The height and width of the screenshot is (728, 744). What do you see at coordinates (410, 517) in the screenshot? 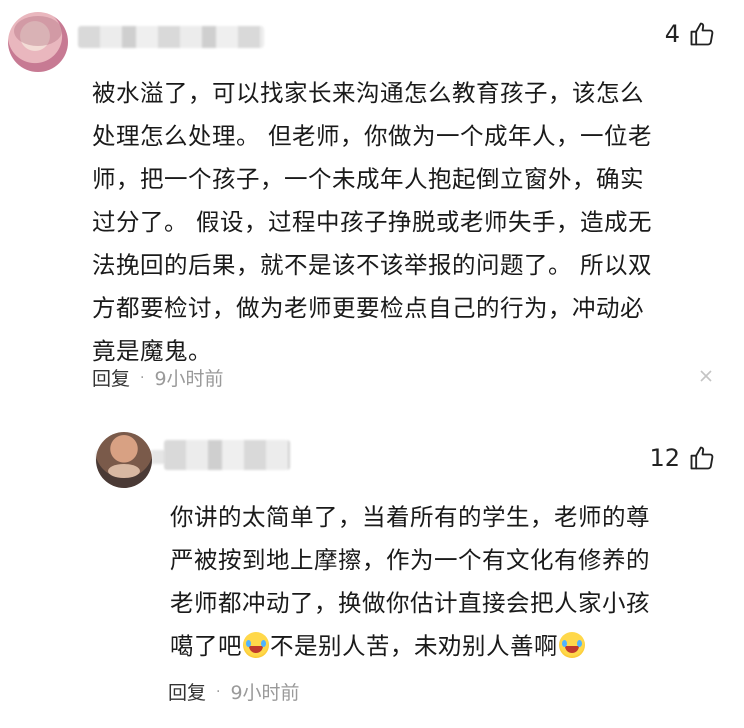
I see `reply-line: 你讲的太简单了，当着所有的学生，老师的尊` at bounding box center [410, 517].